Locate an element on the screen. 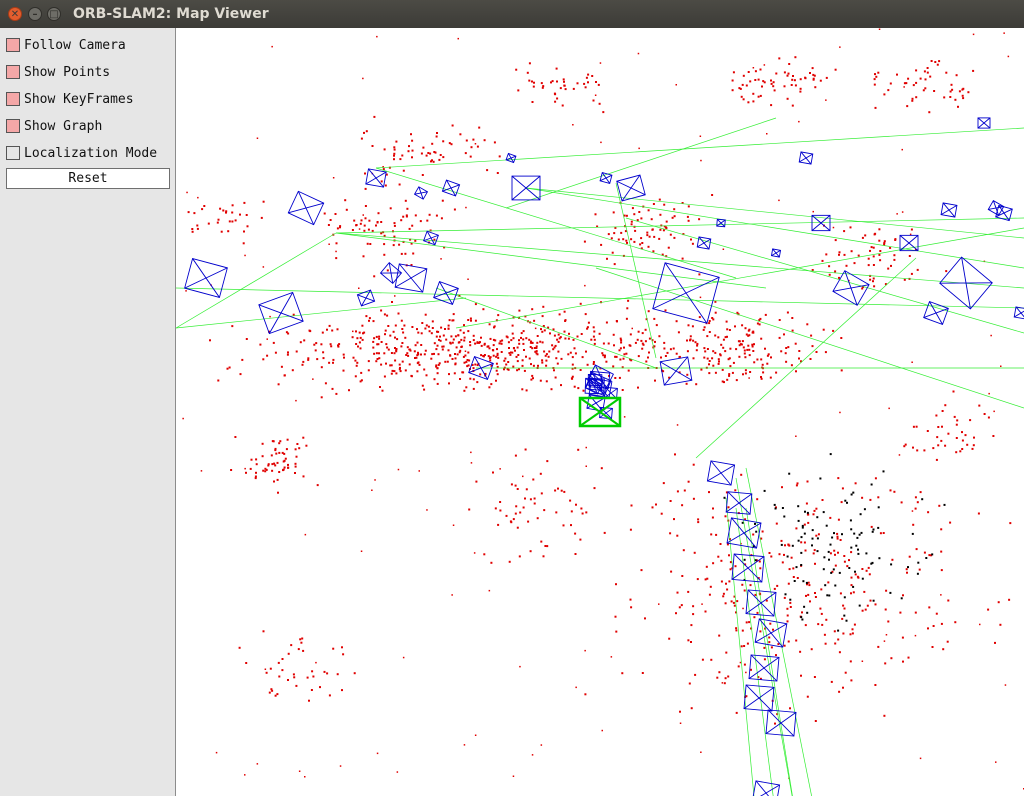 The height and width of the screenshot is (796, 1024). minimize-icon: – is located at coordinates (35, 14).